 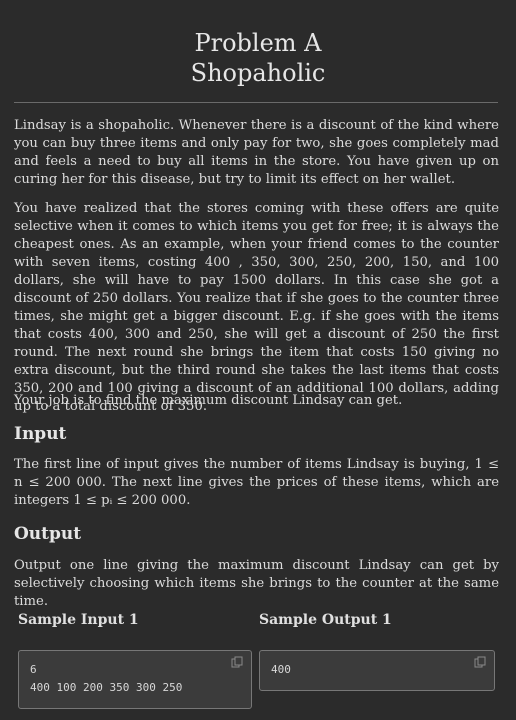 What do you see at coordinates (106, 687) in the screenshot?
I see `sample-input-line-2: 400 100 200 350 300 250` at bounding box center [106, 687].